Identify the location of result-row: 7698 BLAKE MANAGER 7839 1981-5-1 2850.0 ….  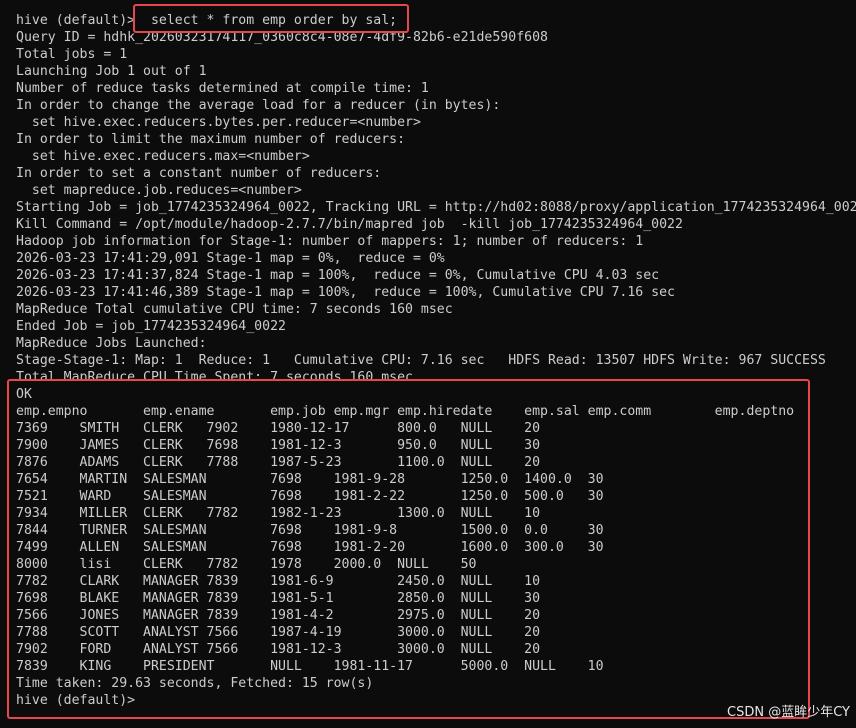
(278, 598).